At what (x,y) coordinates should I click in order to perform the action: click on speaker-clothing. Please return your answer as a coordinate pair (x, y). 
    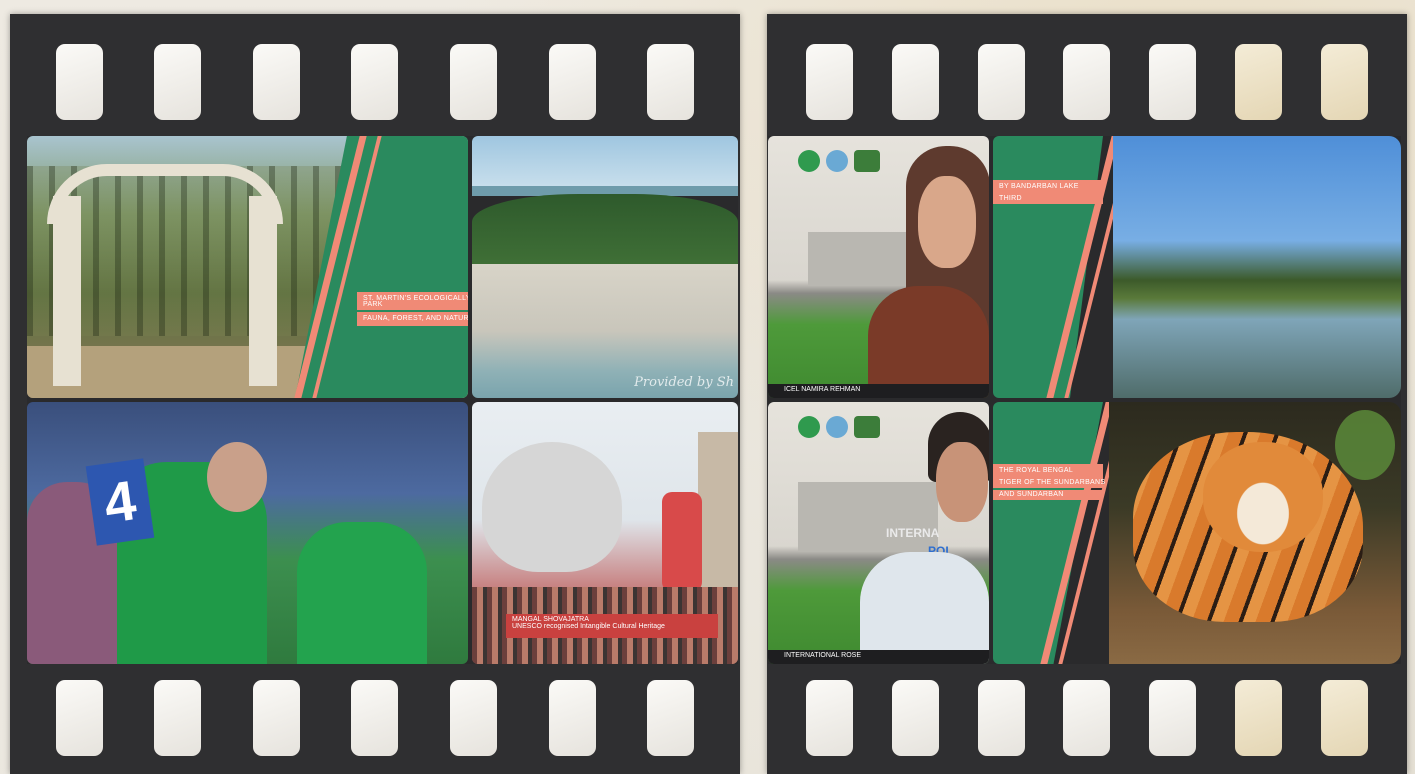
    Looking at the image, I should click on (928, 342).